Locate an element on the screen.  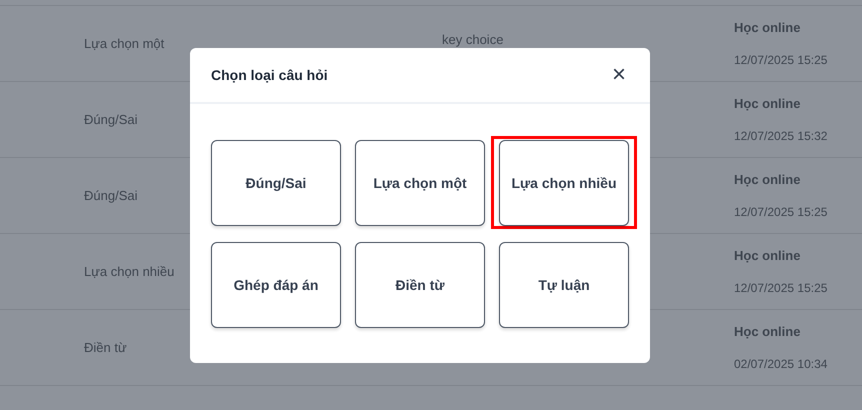
close-button: × is located at coordinates (619, 75).